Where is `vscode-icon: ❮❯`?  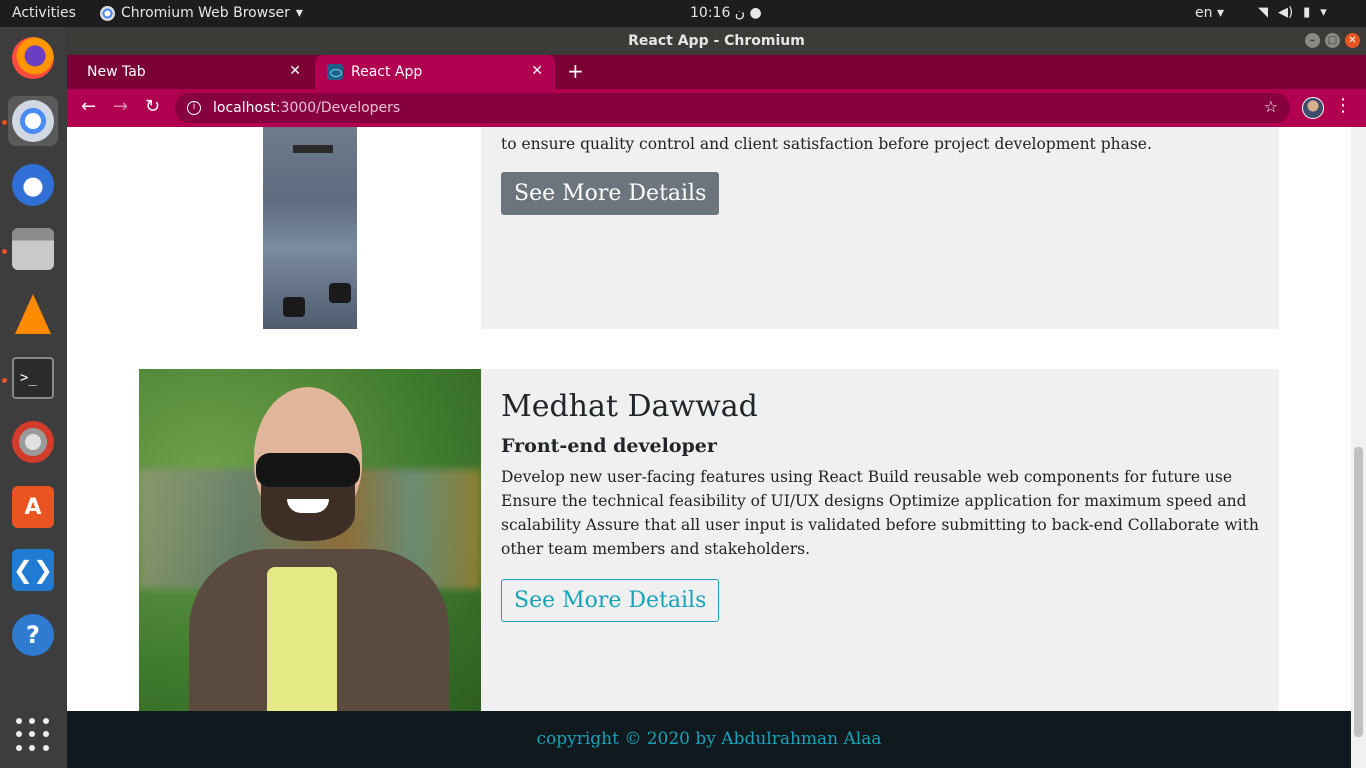 vscode-icon: ❮❯ is located at coordinates (33, 570).